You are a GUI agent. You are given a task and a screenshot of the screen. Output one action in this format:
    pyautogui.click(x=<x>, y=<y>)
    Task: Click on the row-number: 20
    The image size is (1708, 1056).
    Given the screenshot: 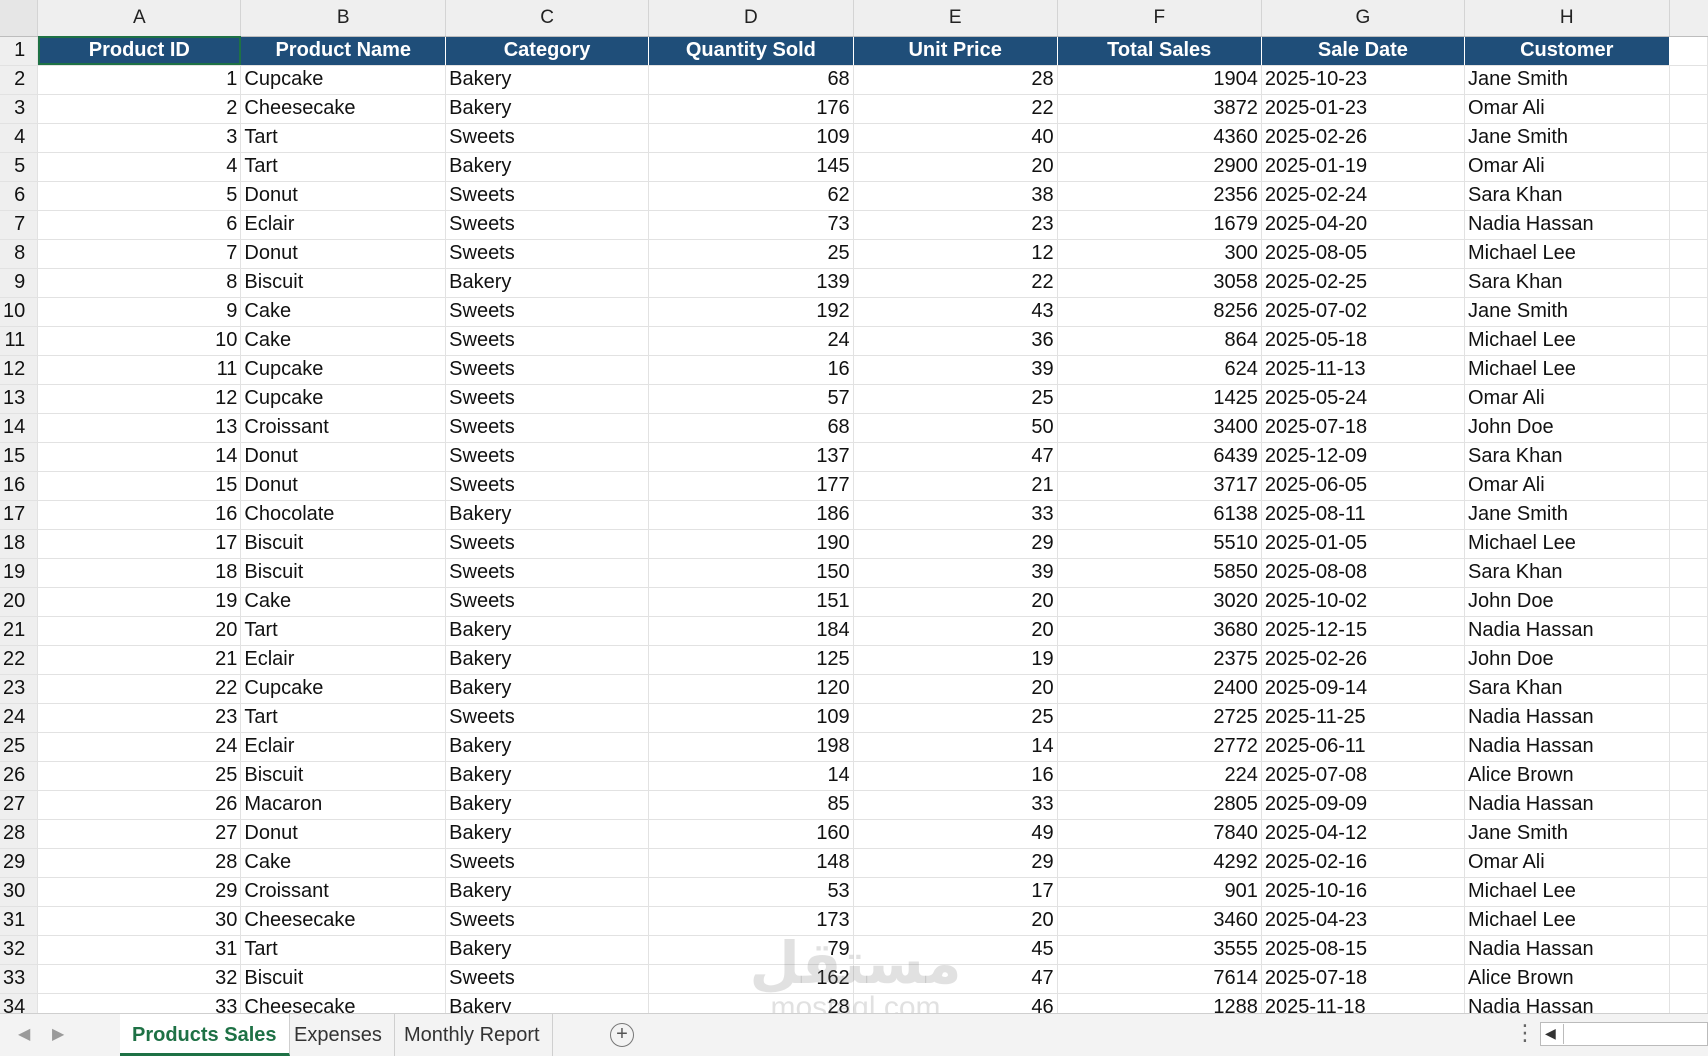 What is the action you would take?
    pyautogui.click(x=19, y=602)
    